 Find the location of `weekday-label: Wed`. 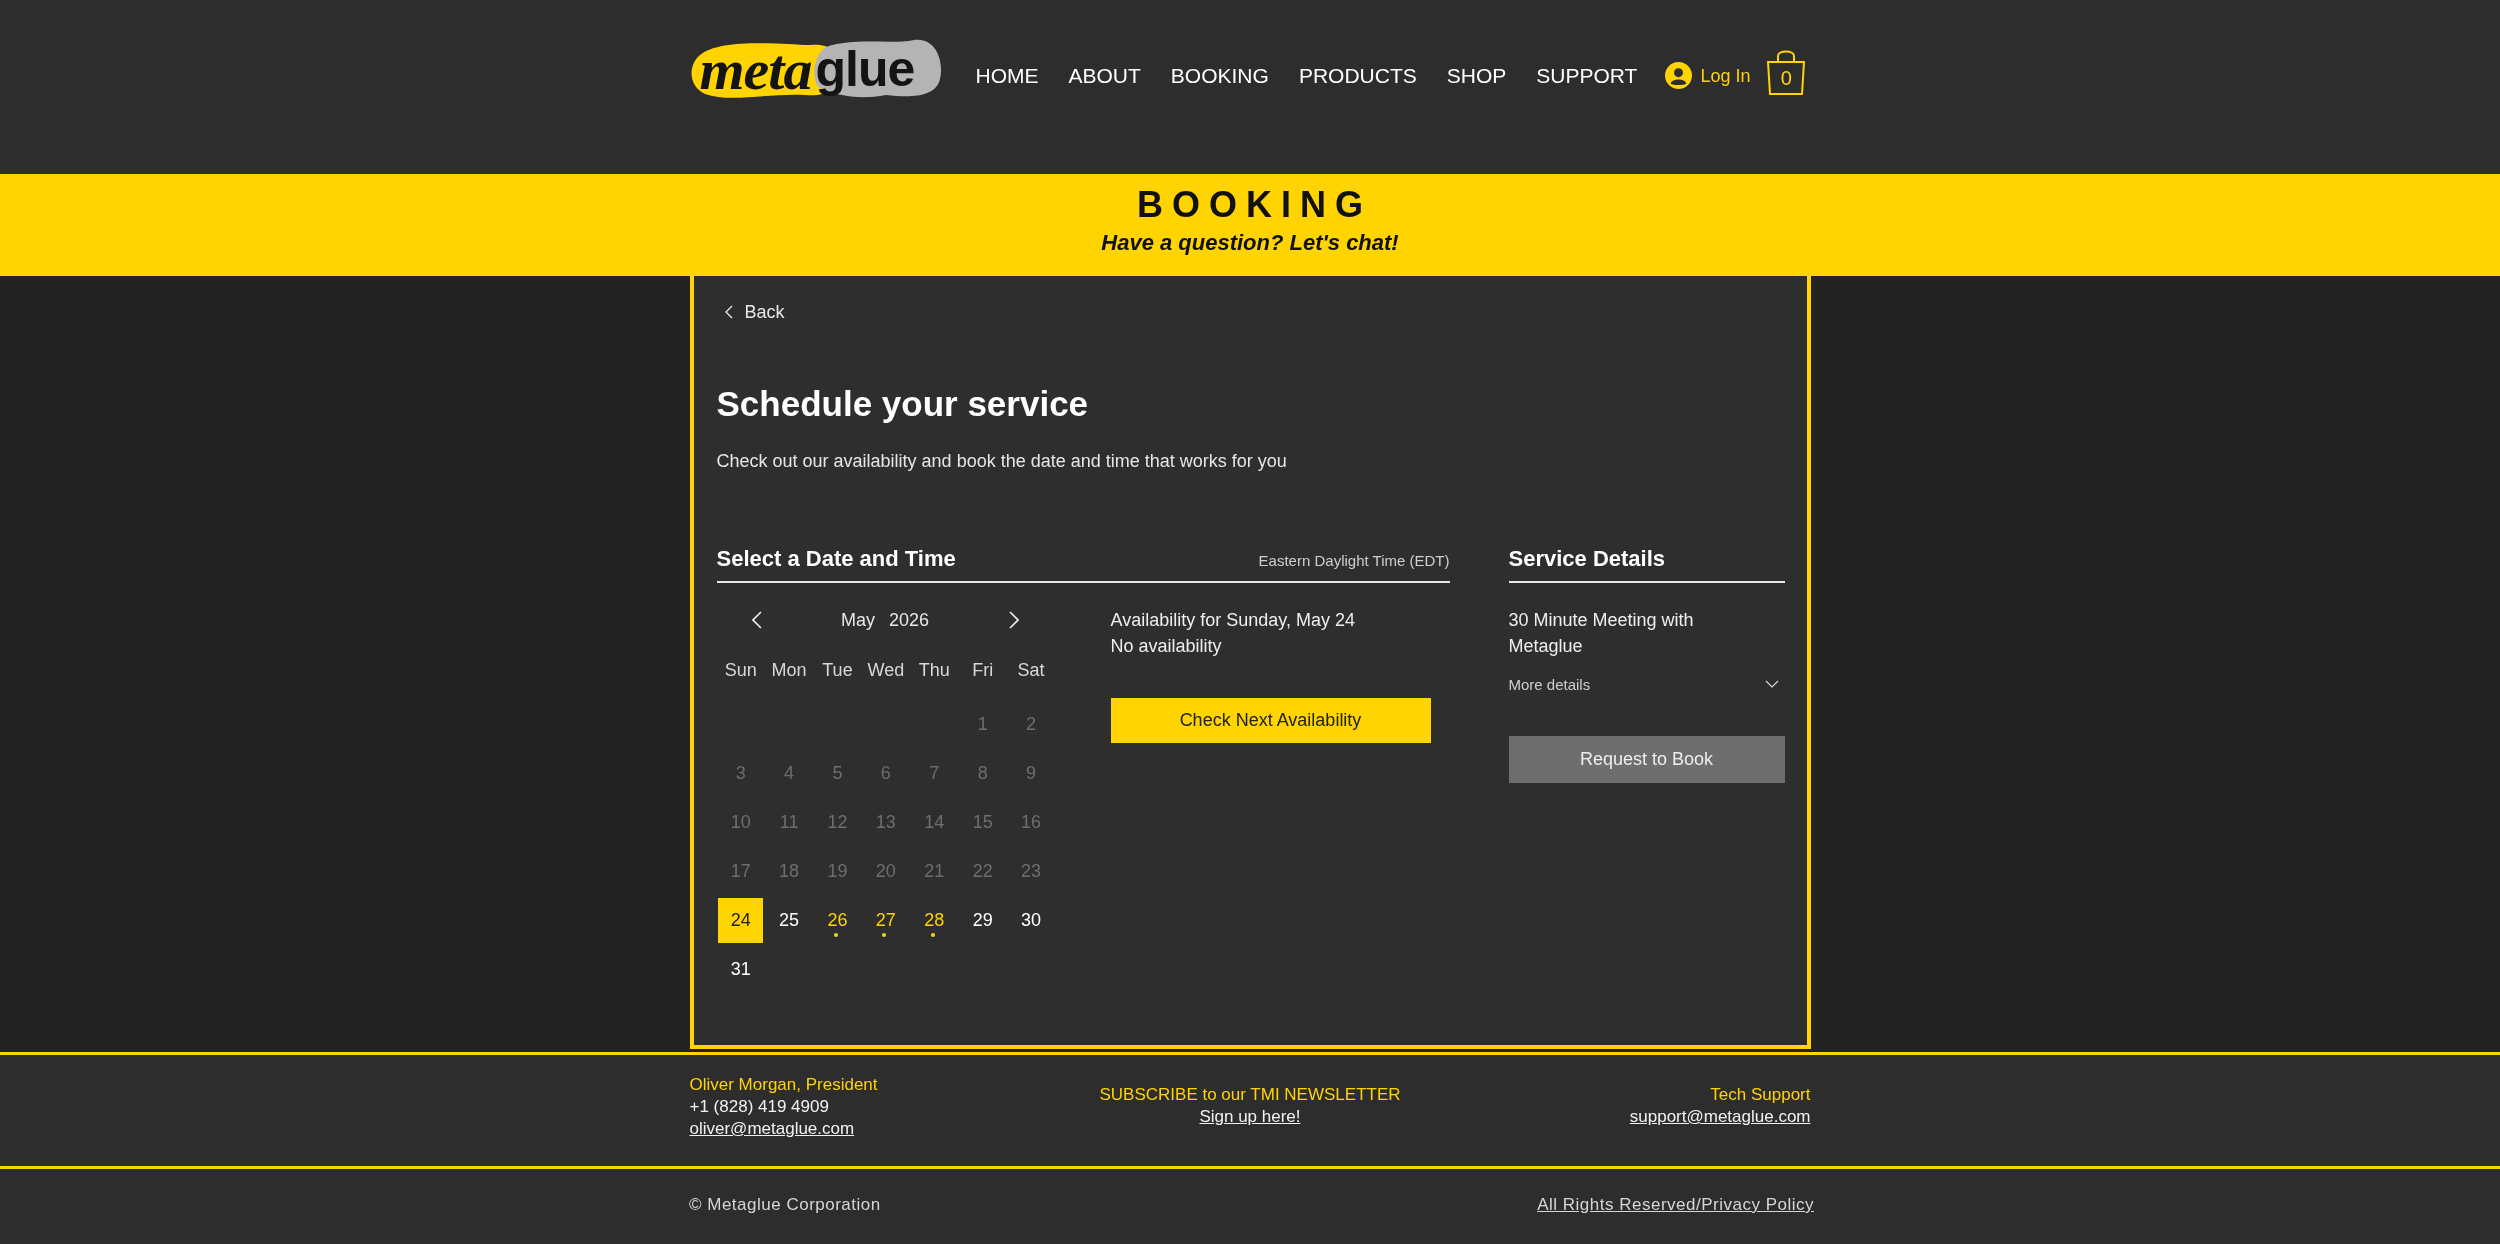

weekday-label: Wed is located at coordinates (886, 670).